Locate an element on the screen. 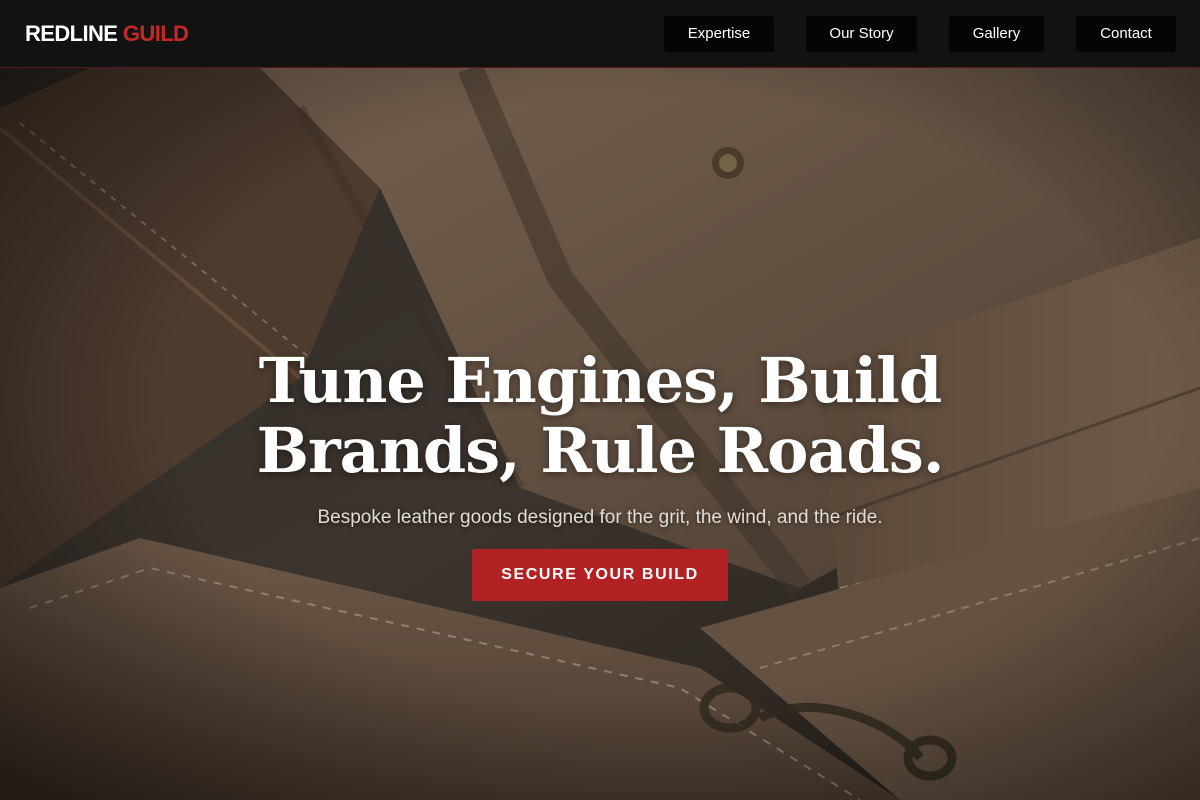  nav-gallery-button: Gallery is located at coordinates (996, 34).